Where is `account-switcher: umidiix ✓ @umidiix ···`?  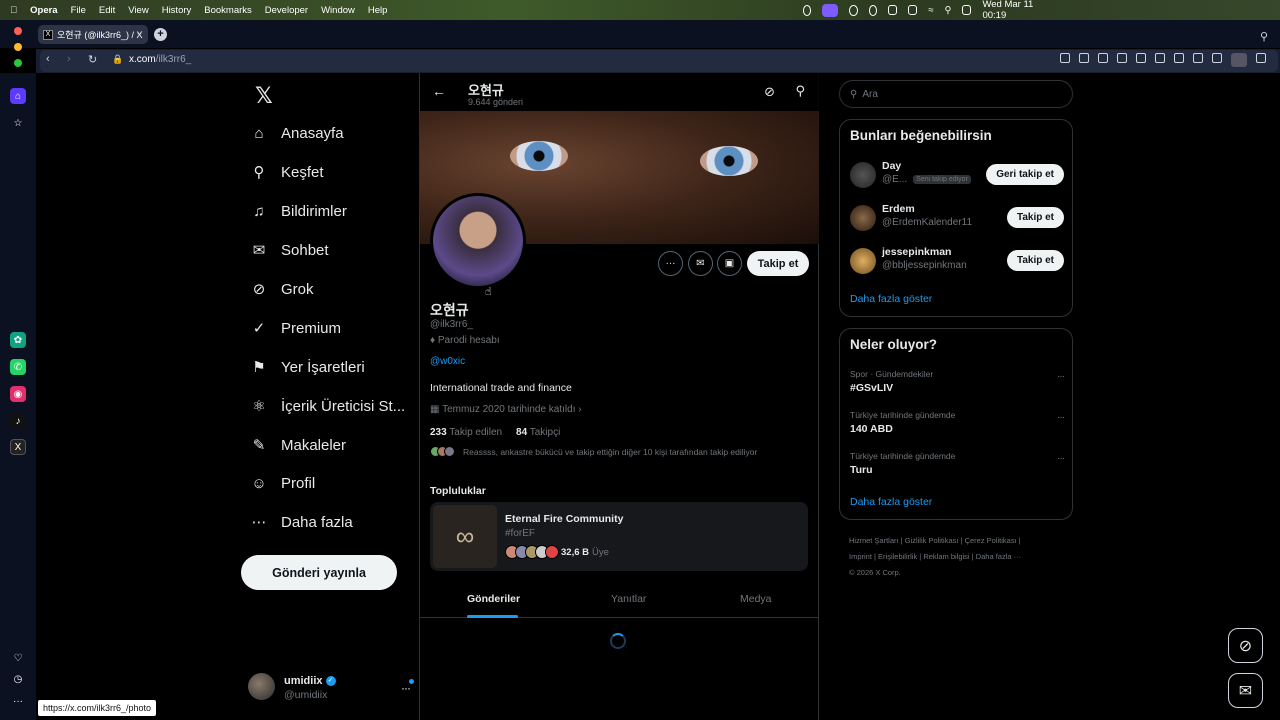 account-switcher: umidiix ✓ @umidiix ··· is located at coordinates (333, 688).